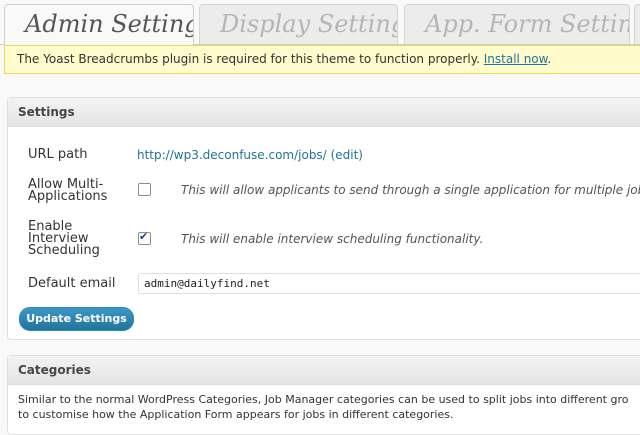  I want to click on interview-scheduling-label: Enable Interview Scheduling, so click(64, 239).